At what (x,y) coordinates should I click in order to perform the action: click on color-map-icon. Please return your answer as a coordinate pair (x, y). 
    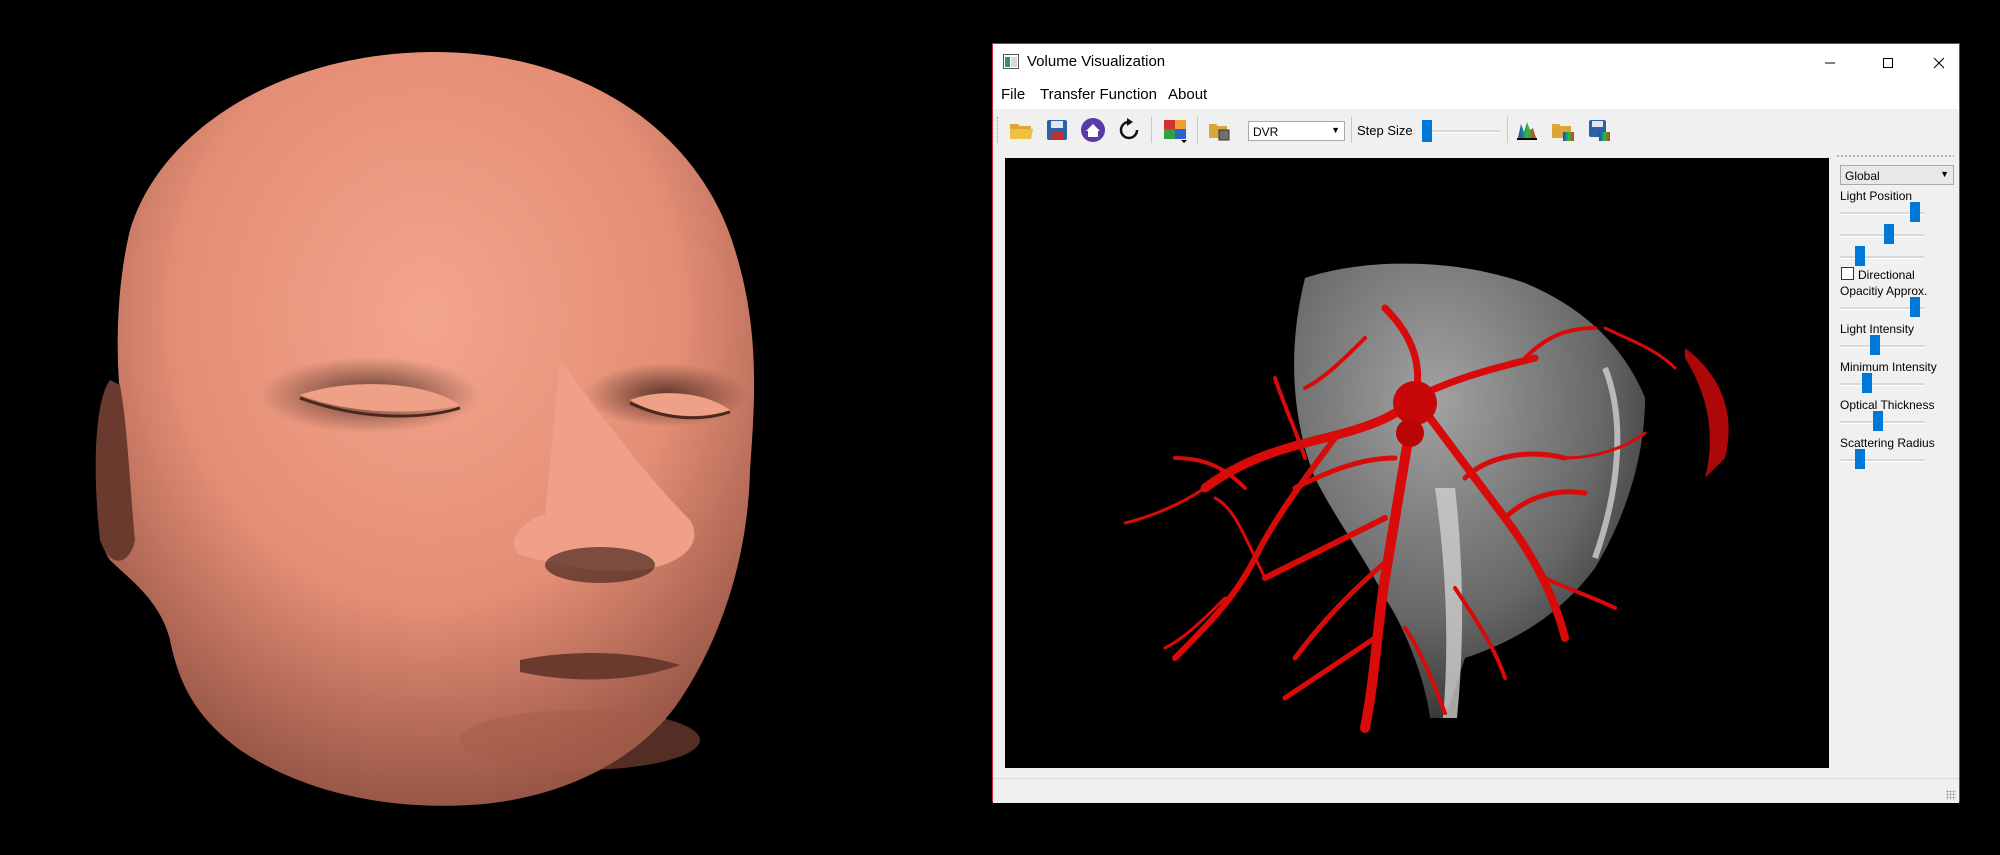
    Looking at the image, I should click on (1175, 130).